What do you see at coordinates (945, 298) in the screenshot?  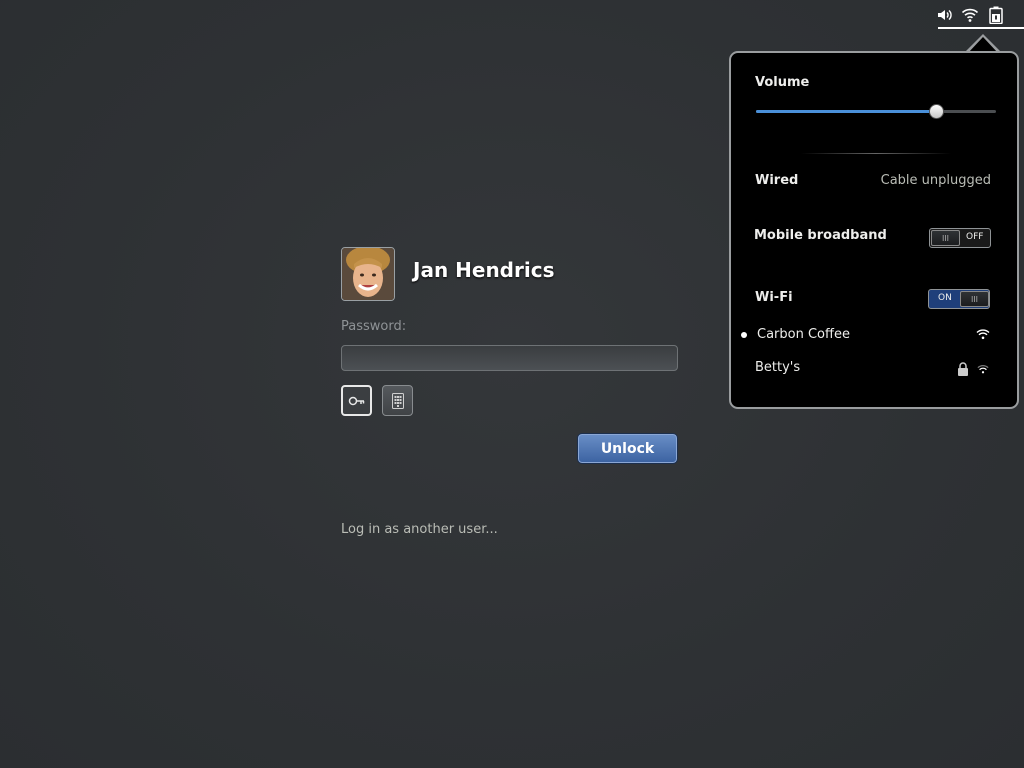 I see `toggle-state: ON` at bounding box center [945, 298].